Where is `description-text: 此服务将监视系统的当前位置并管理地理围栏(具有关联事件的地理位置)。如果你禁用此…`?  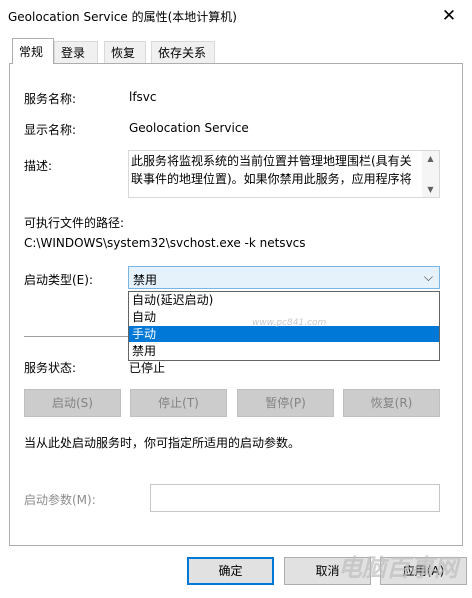
description-text: 此服务将监视系统的当前位置并管理地理围栏(具有关联事件的地理位置)。如果你禁用此… is located at coordinates (271, 170).